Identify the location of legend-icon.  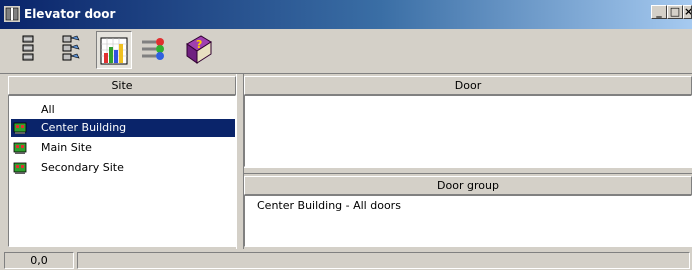
(153, 49).